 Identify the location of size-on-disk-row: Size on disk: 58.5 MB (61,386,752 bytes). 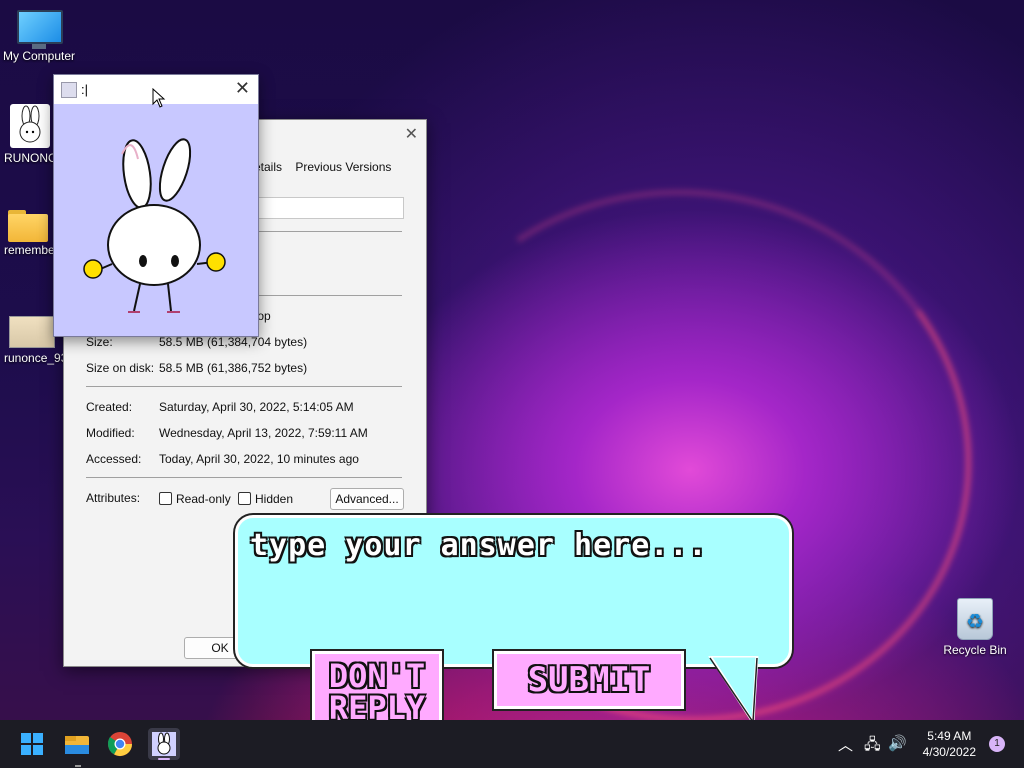
(196, 368).